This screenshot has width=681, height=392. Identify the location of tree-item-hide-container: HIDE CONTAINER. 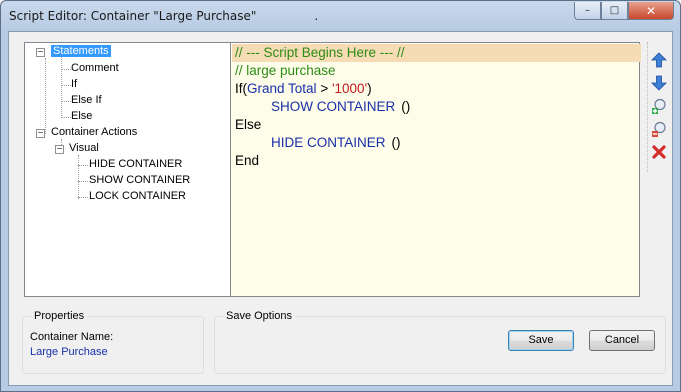
(135, 164).